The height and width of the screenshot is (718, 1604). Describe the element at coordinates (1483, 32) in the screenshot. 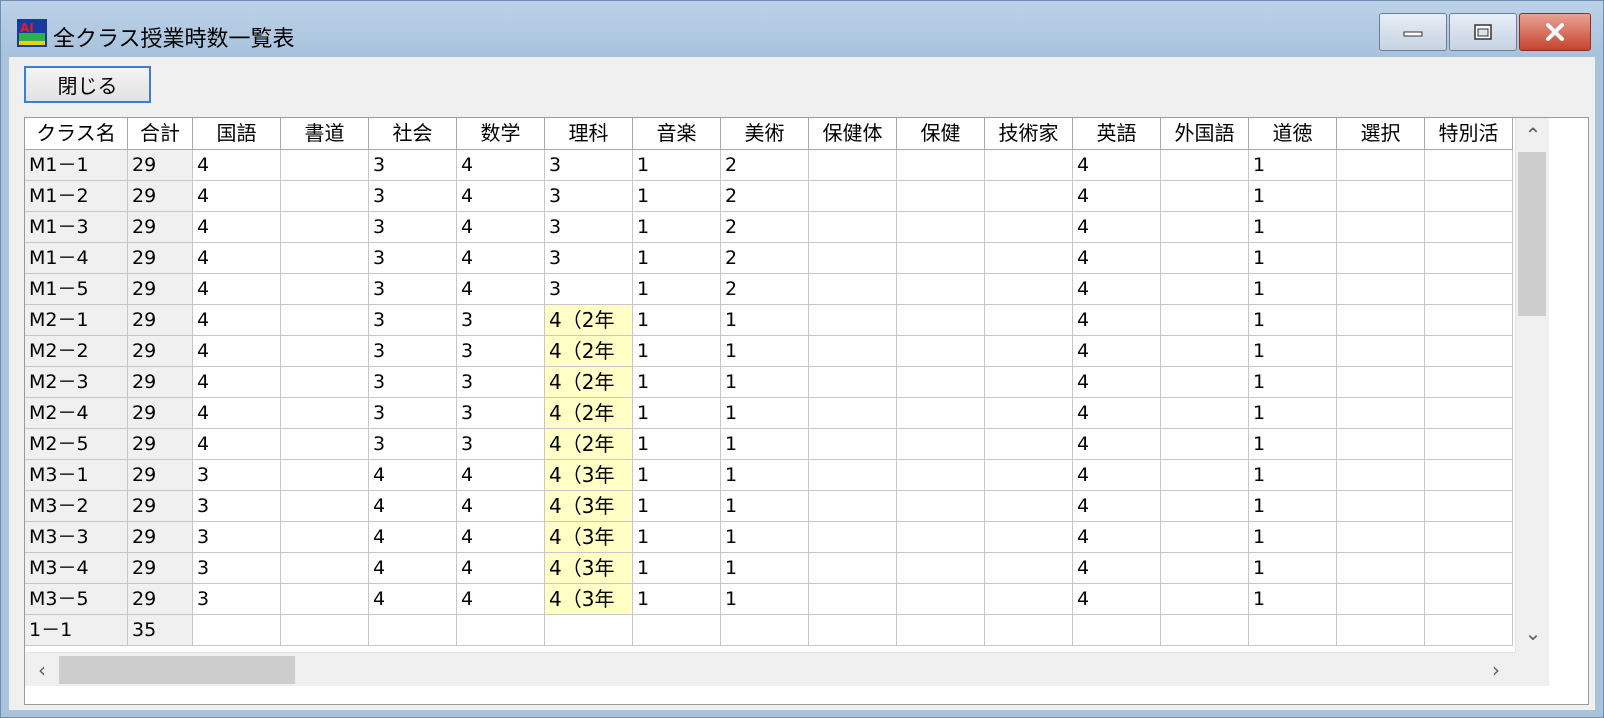

I see `maximize-button` at that location.